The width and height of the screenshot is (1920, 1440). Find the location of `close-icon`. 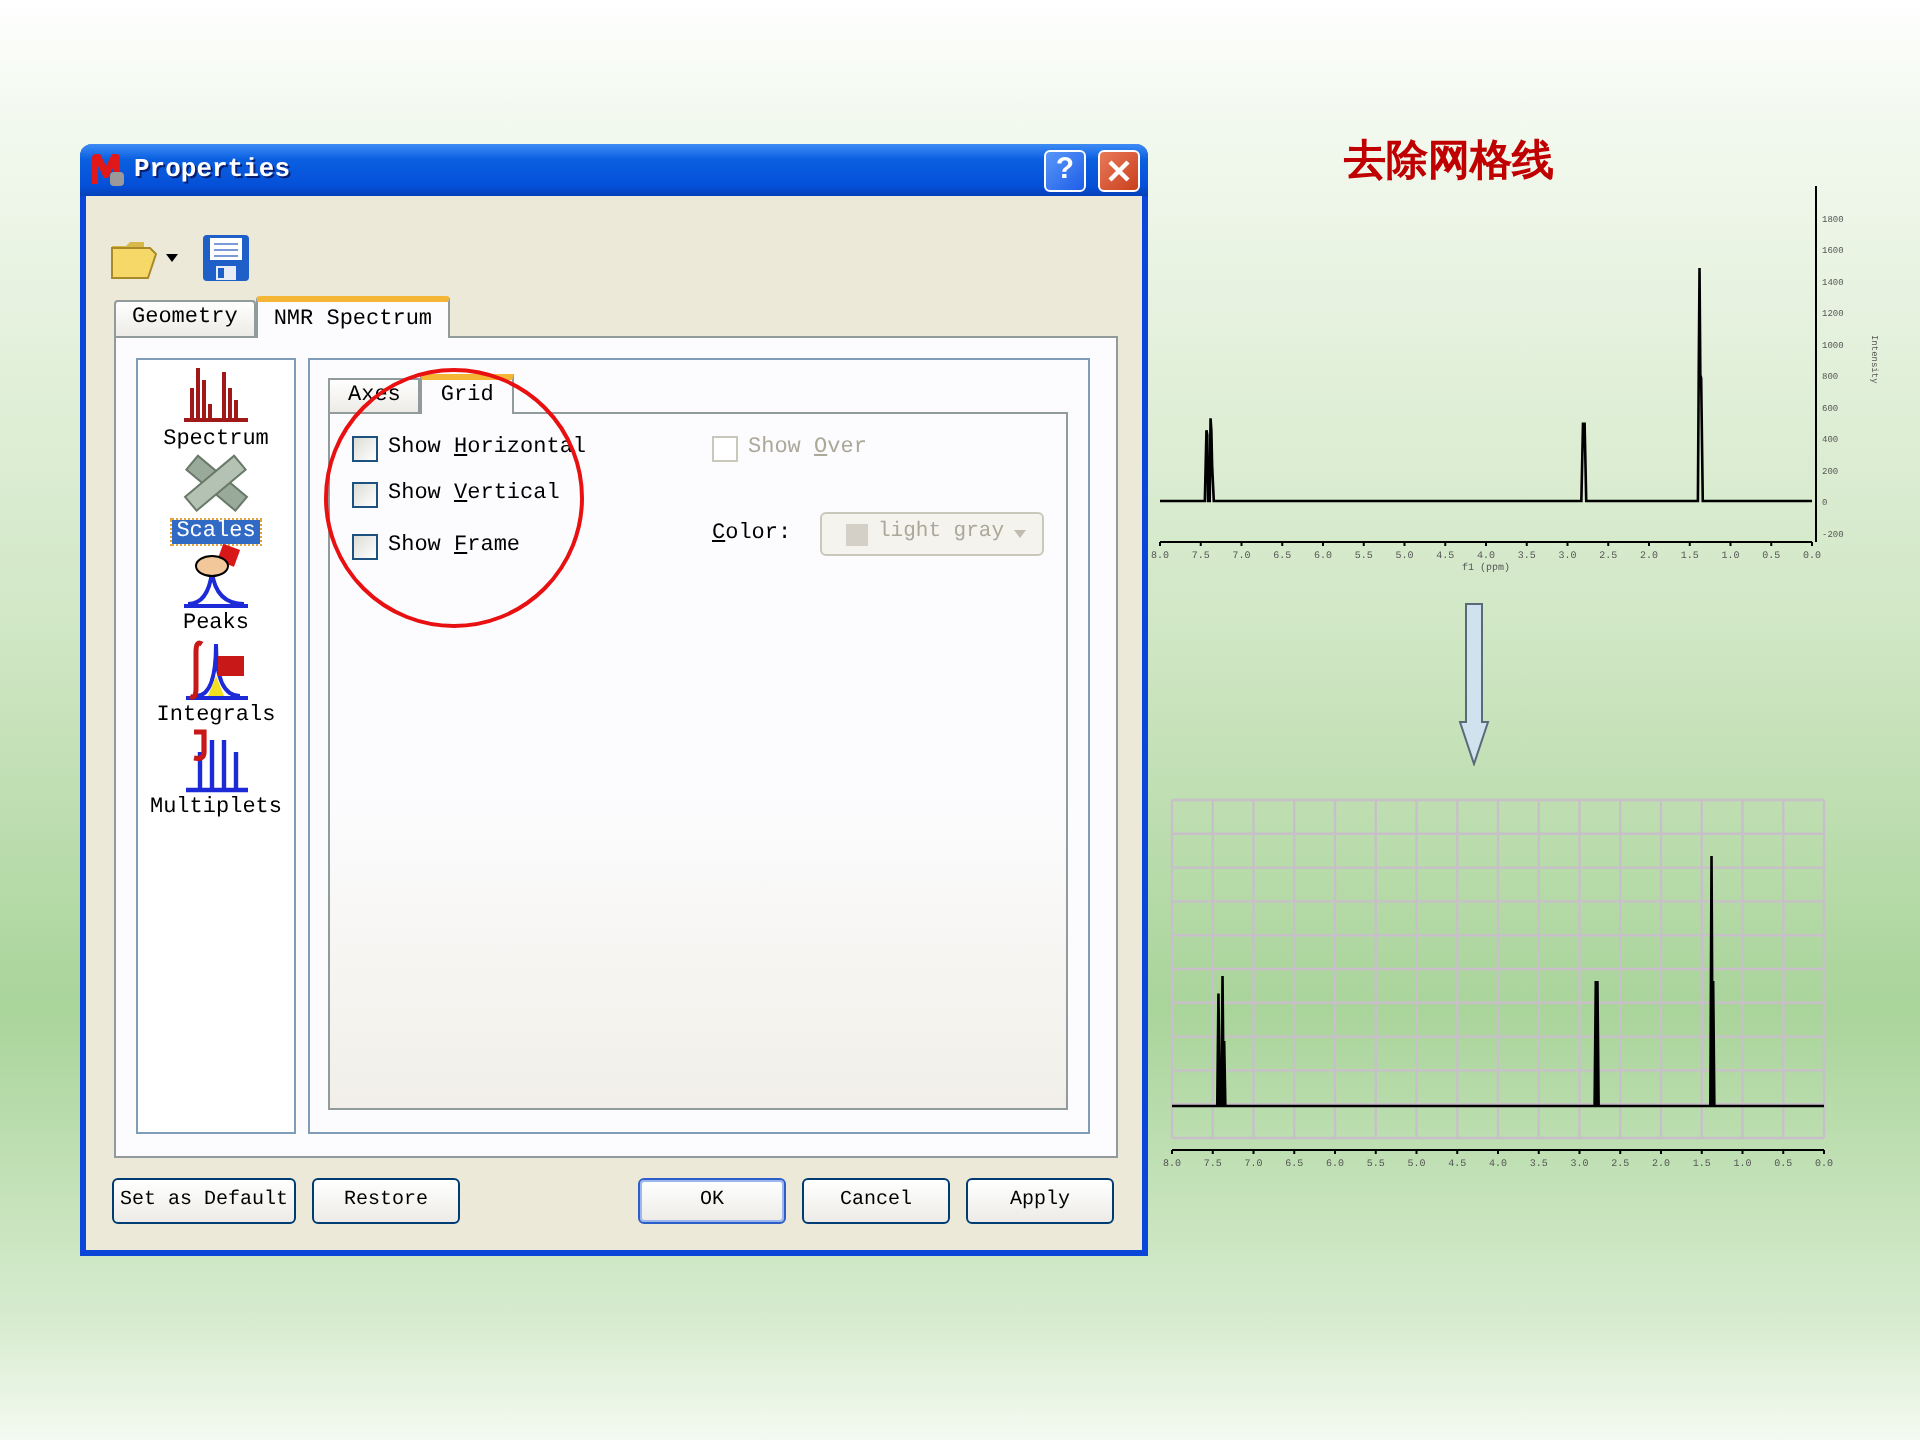

close-icon is located at coordinates (1119, 170).